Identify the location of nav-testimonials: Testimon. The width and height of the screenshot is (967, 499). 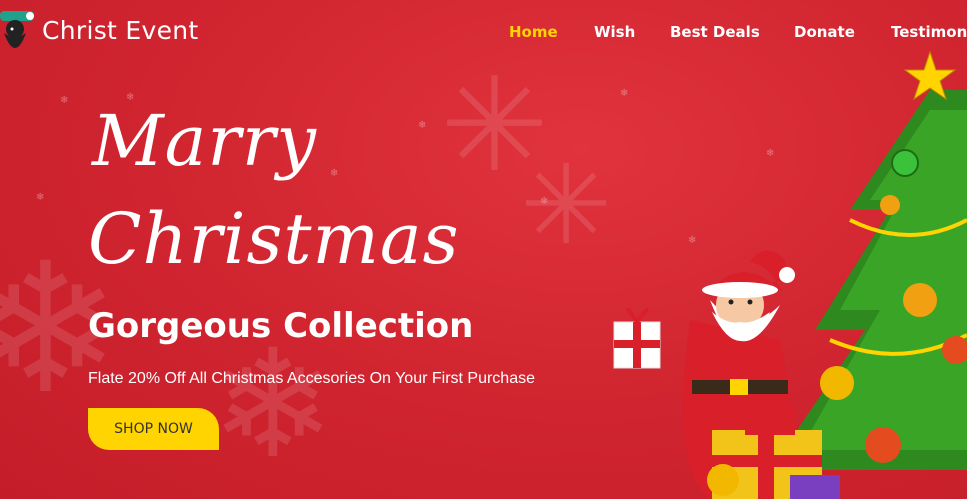
(929, 32).